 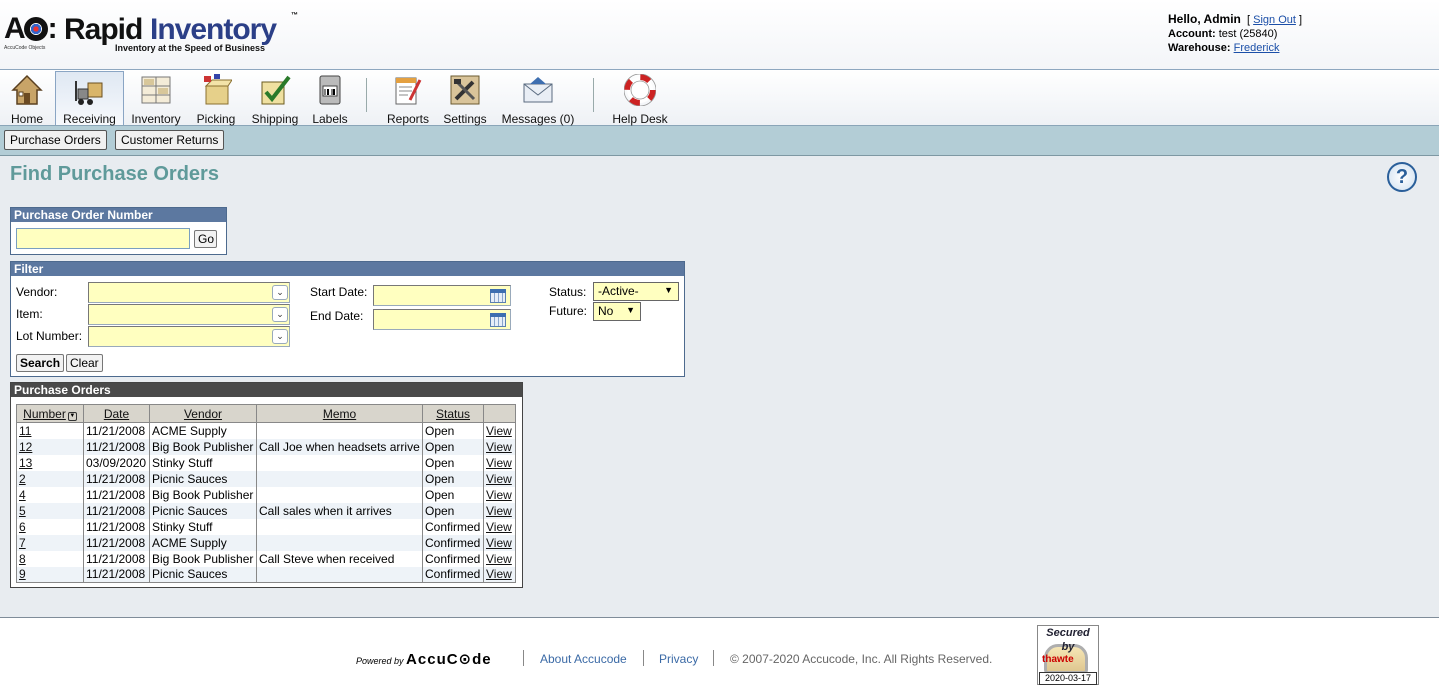 I want to click on po-number-link: 13, so click(x=25, y=463).